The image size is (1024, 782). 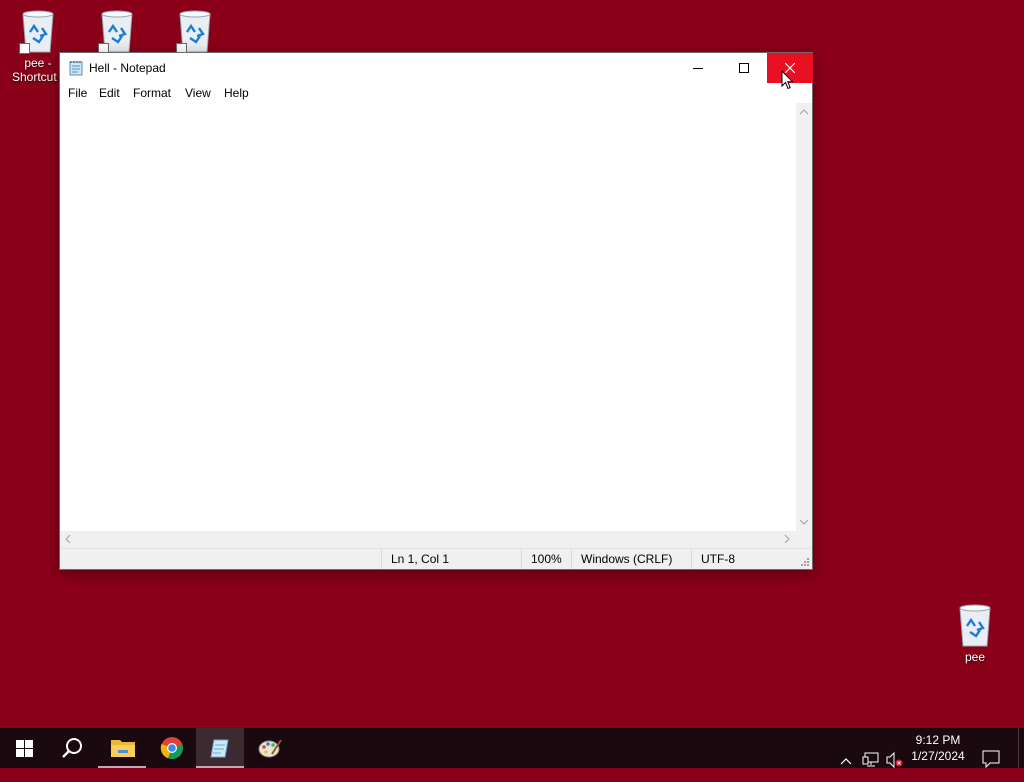 I want to click on notifications-icon, so click(x=991, y=759).